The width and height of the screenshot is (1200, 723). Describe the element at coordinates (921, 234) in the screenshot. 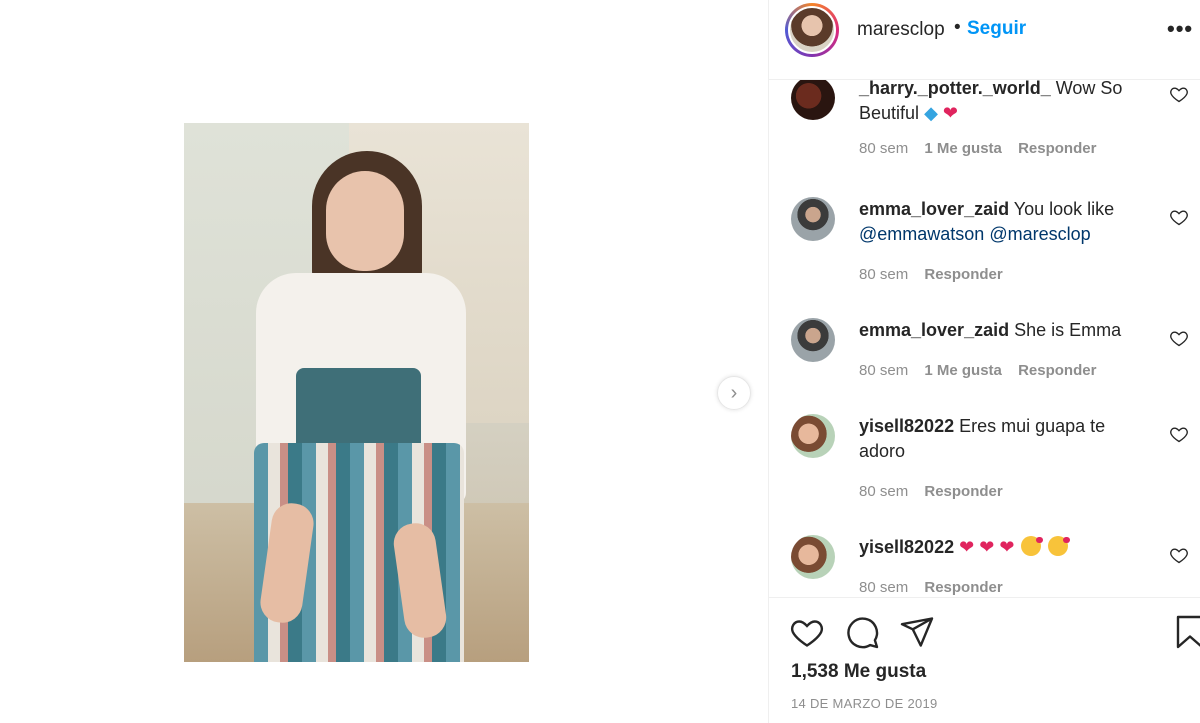

I see `mention-link: @emmawatson` at that location.